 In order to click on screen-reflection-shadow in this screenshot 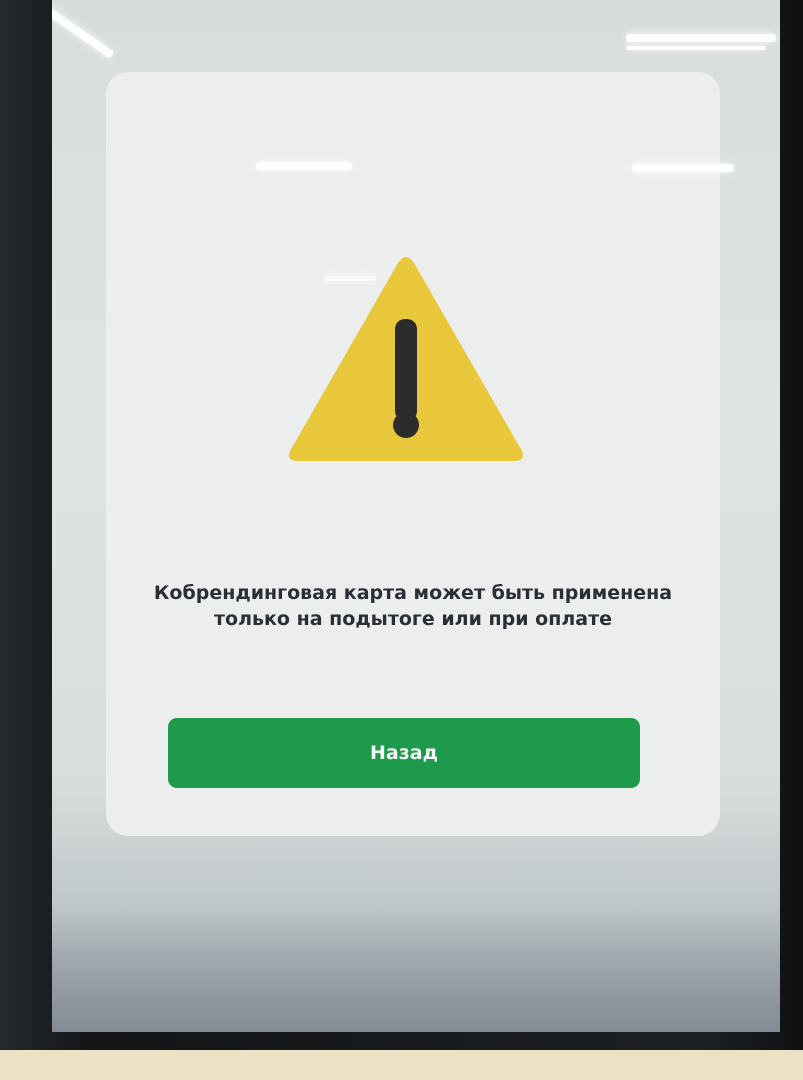, I will do `click(416, 968)`.